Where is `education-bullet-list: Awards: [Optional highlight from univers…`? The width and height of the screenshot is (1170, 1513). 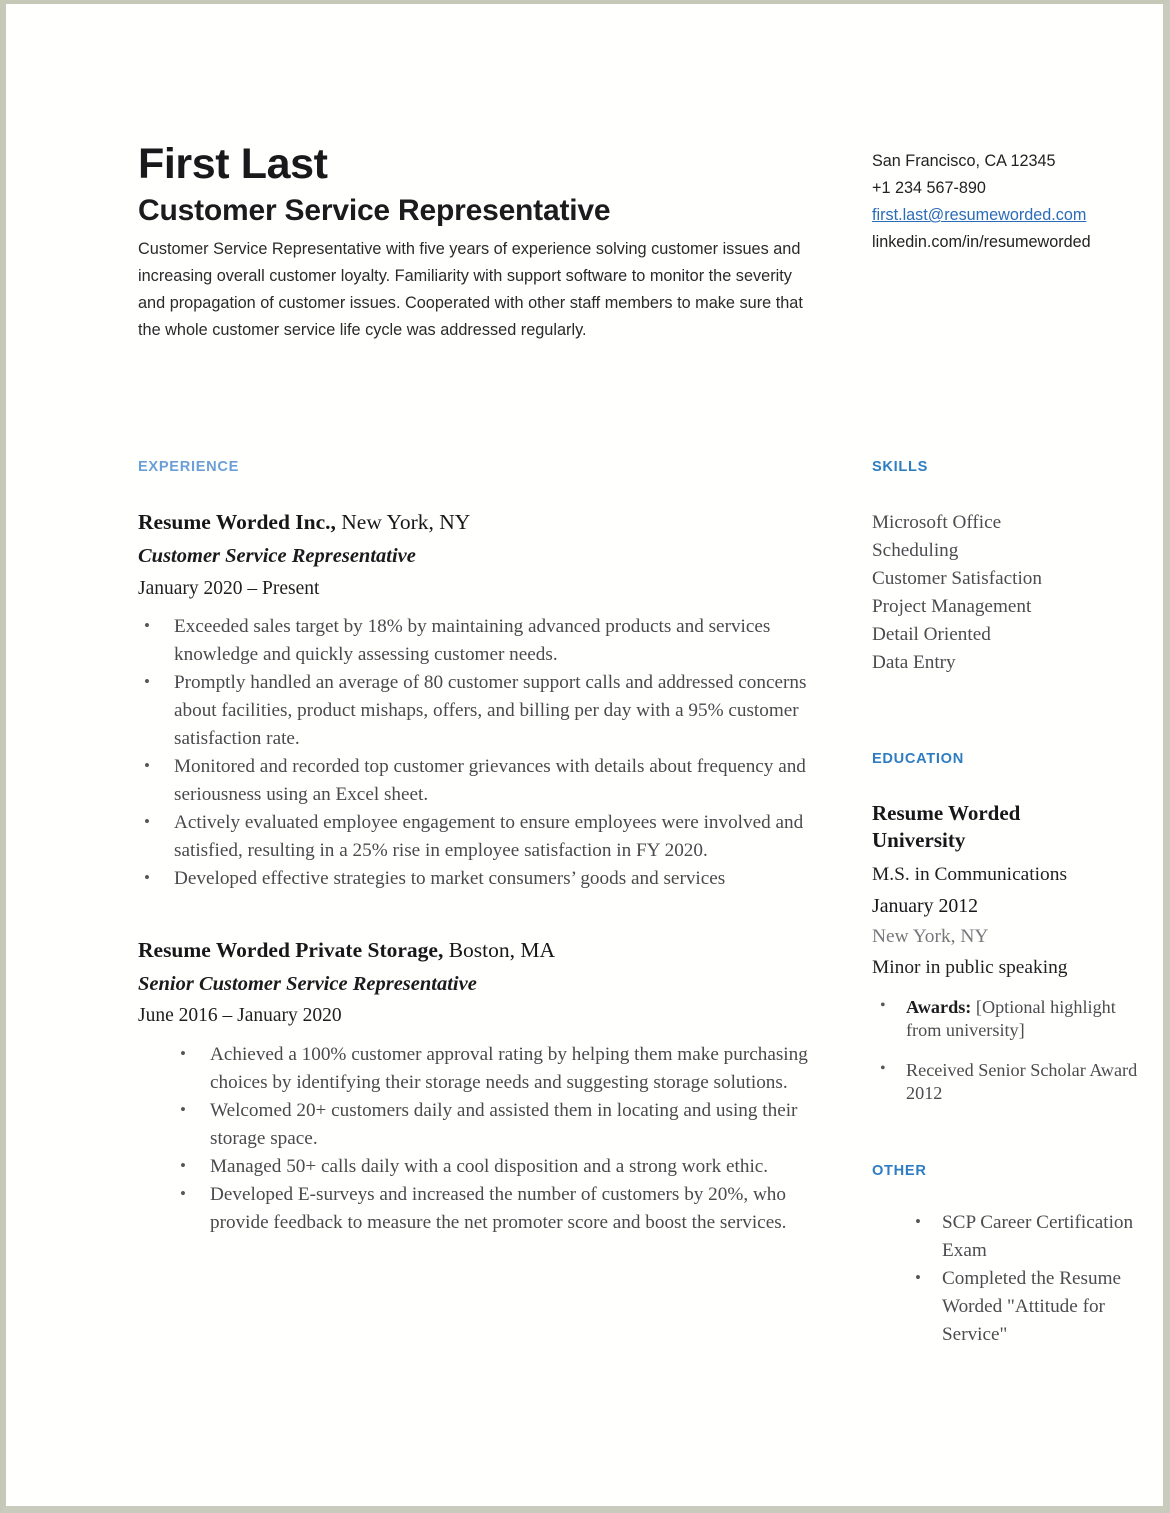 education-bullet-list: Awards: [Optional highlight from univers… is located at coordinates (1006, 1049).